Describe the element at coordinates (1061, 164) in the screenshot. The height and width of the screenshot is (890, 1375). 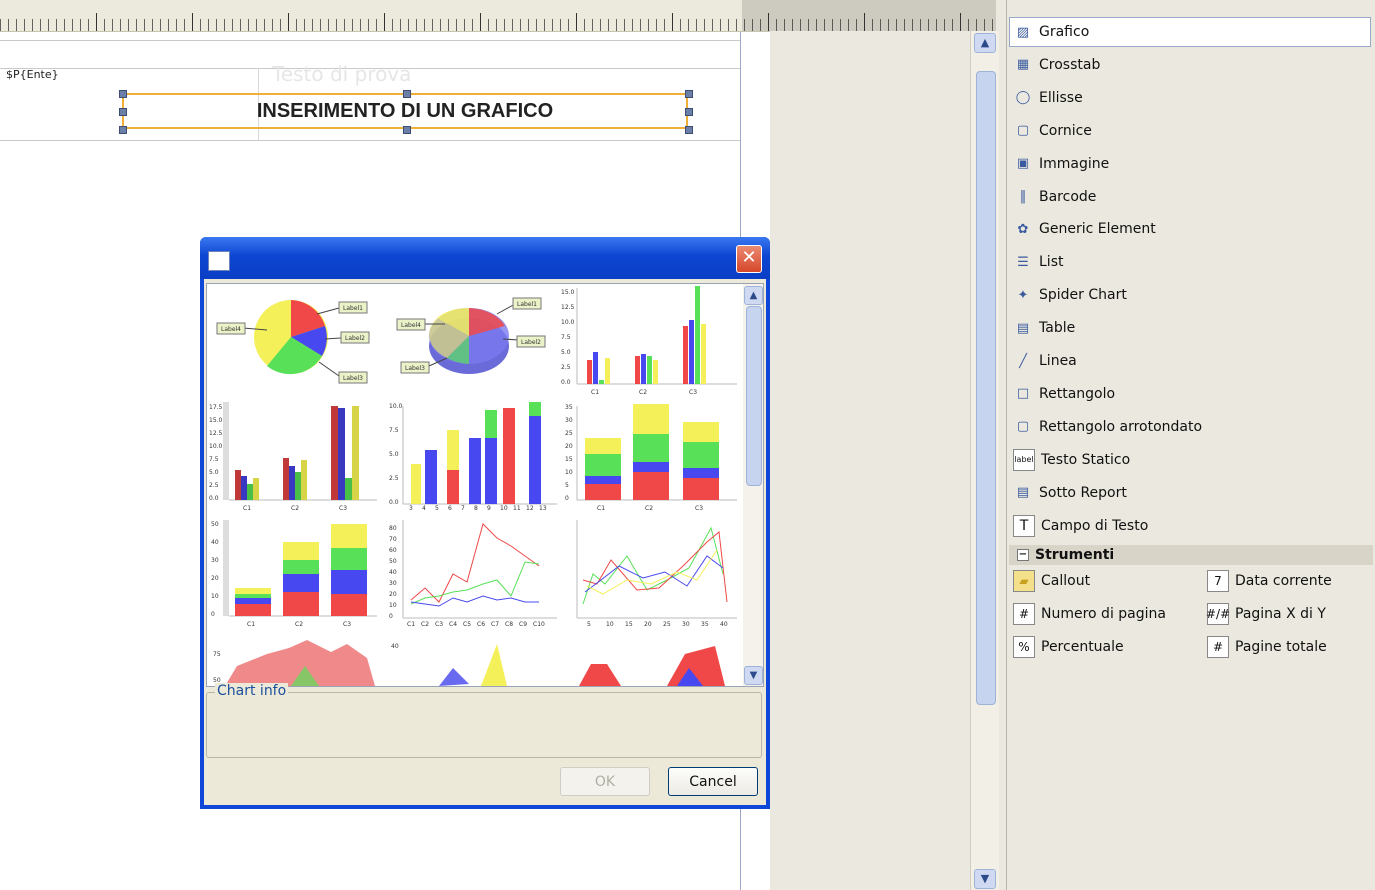
I see `palette-item-immagine: ▣ Immagine` at that location.